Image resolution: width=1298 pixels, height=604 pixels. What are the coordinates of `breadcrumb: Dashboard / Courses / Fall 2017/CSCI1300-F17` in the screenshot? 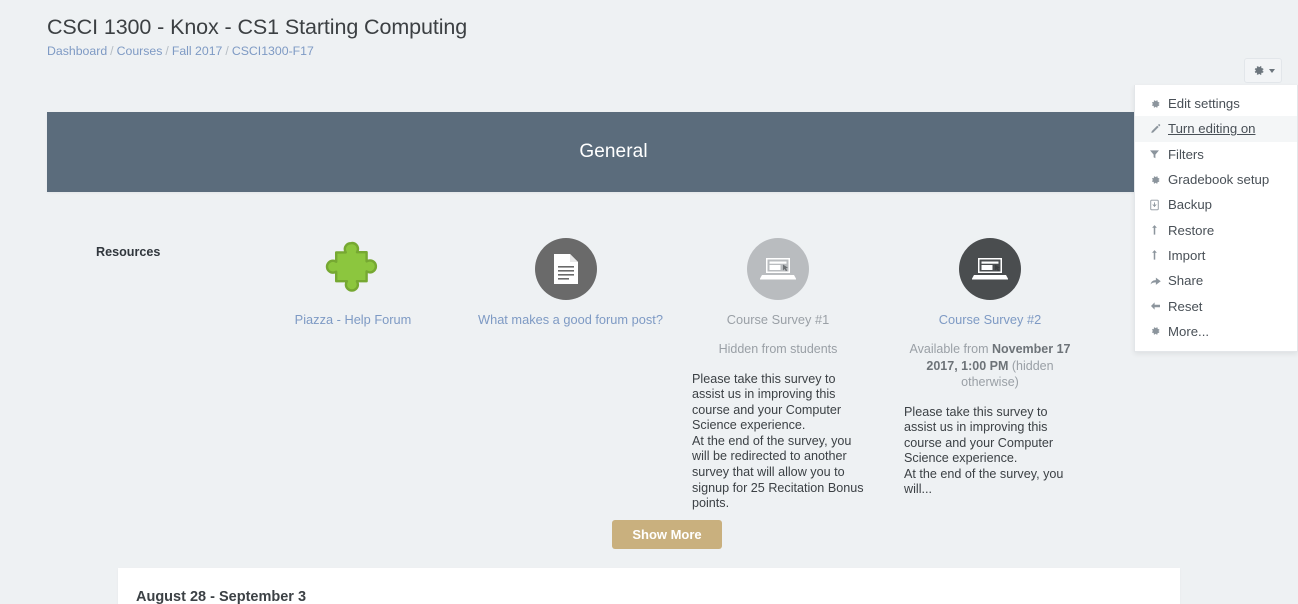 It's located at (672, 51).